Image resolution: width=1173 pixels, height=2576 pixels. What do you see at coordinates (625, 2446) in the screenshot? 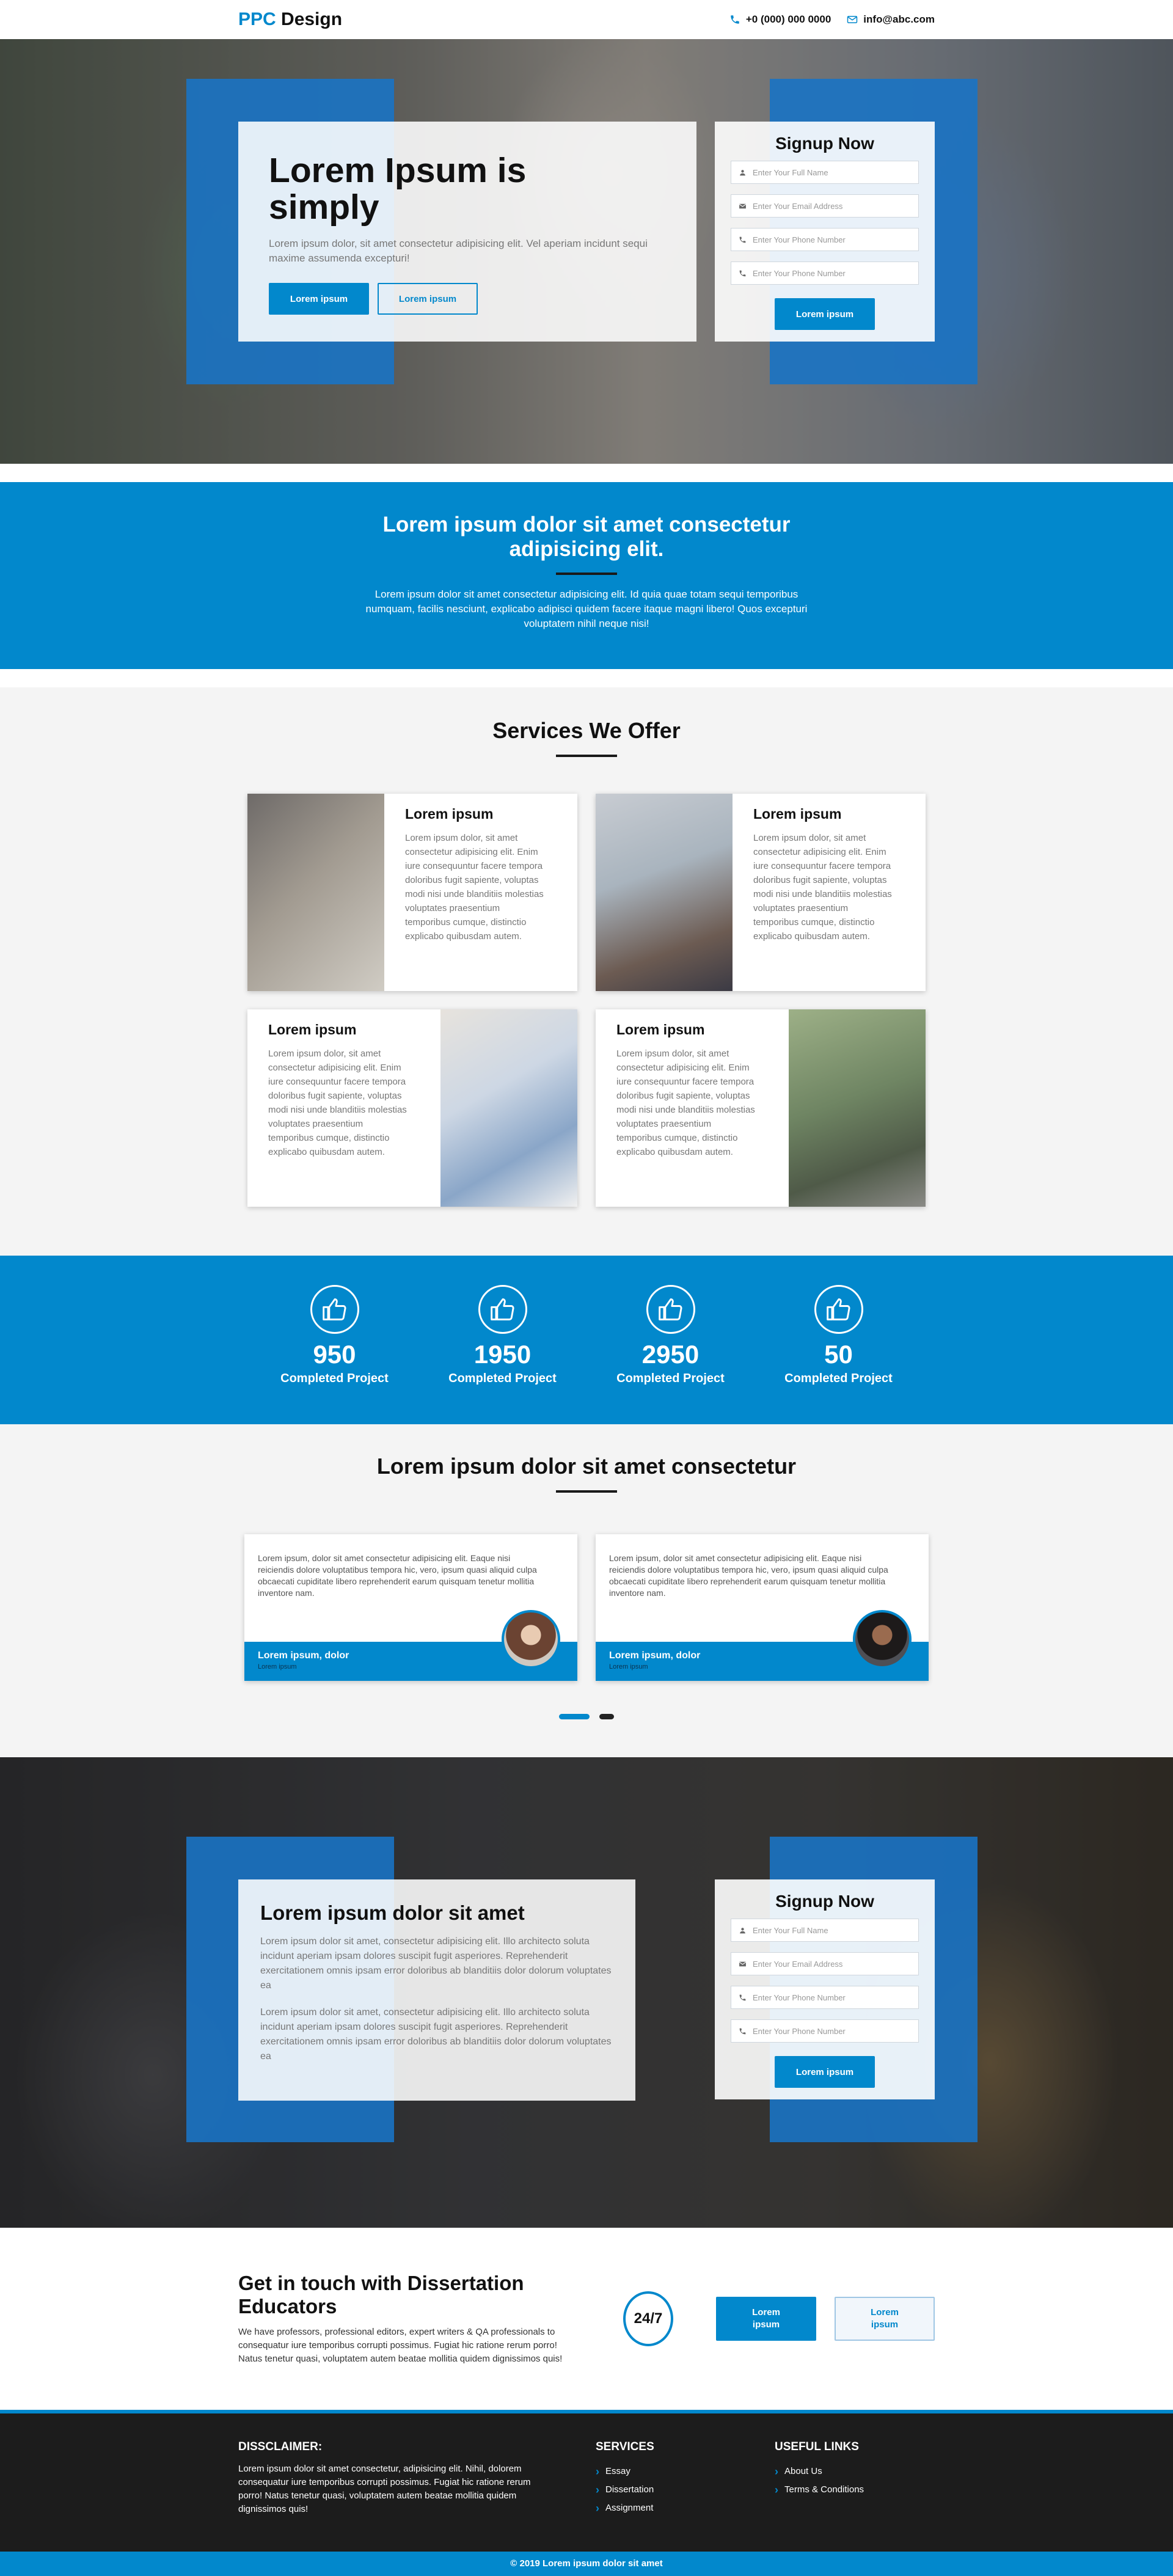
I see `footer-services-title: SERVICES` at bounding box center [625, 2446].